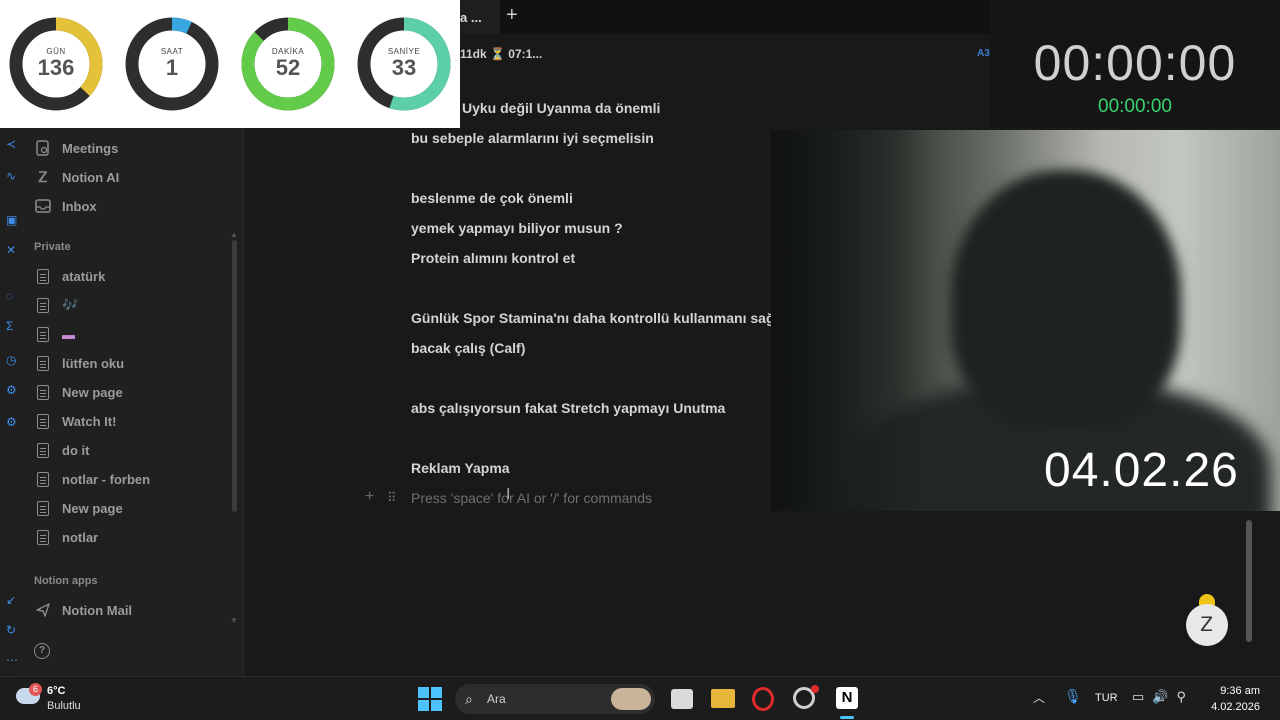  I want to click on page-title: do it, so click(76, 450).